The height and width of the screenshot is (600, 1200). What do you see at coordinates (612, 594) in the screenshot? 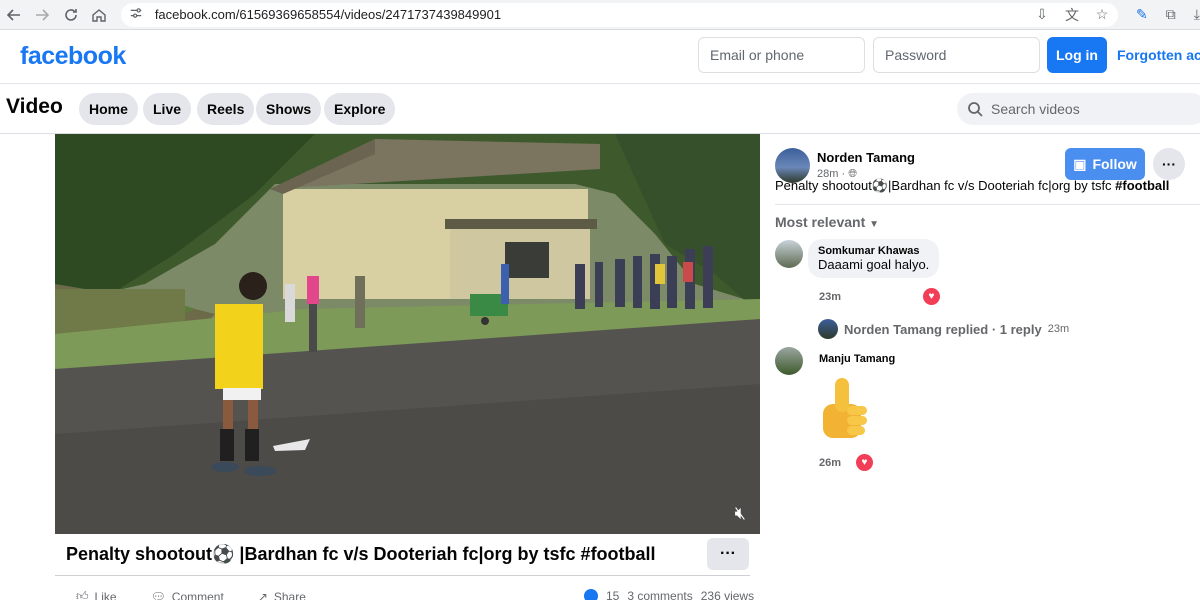
I see `reaction-count: 15` at bounding box center [612, 594].